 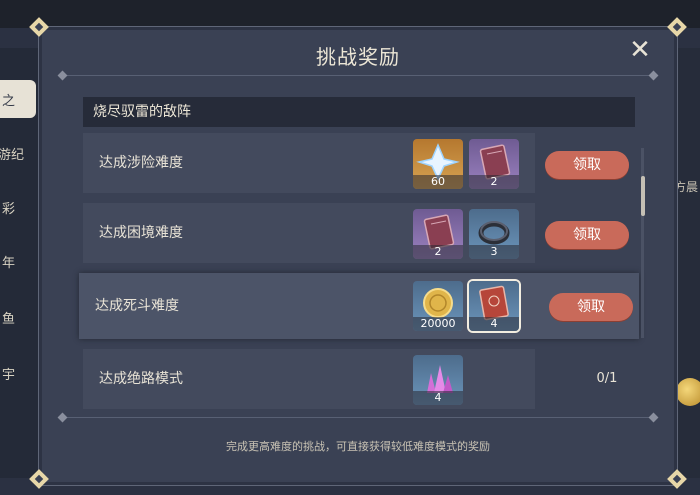 What do you see at coordinates (688, 392) in the screenshot?
I see `background-coin-icon` at bounding box center [688, 392].